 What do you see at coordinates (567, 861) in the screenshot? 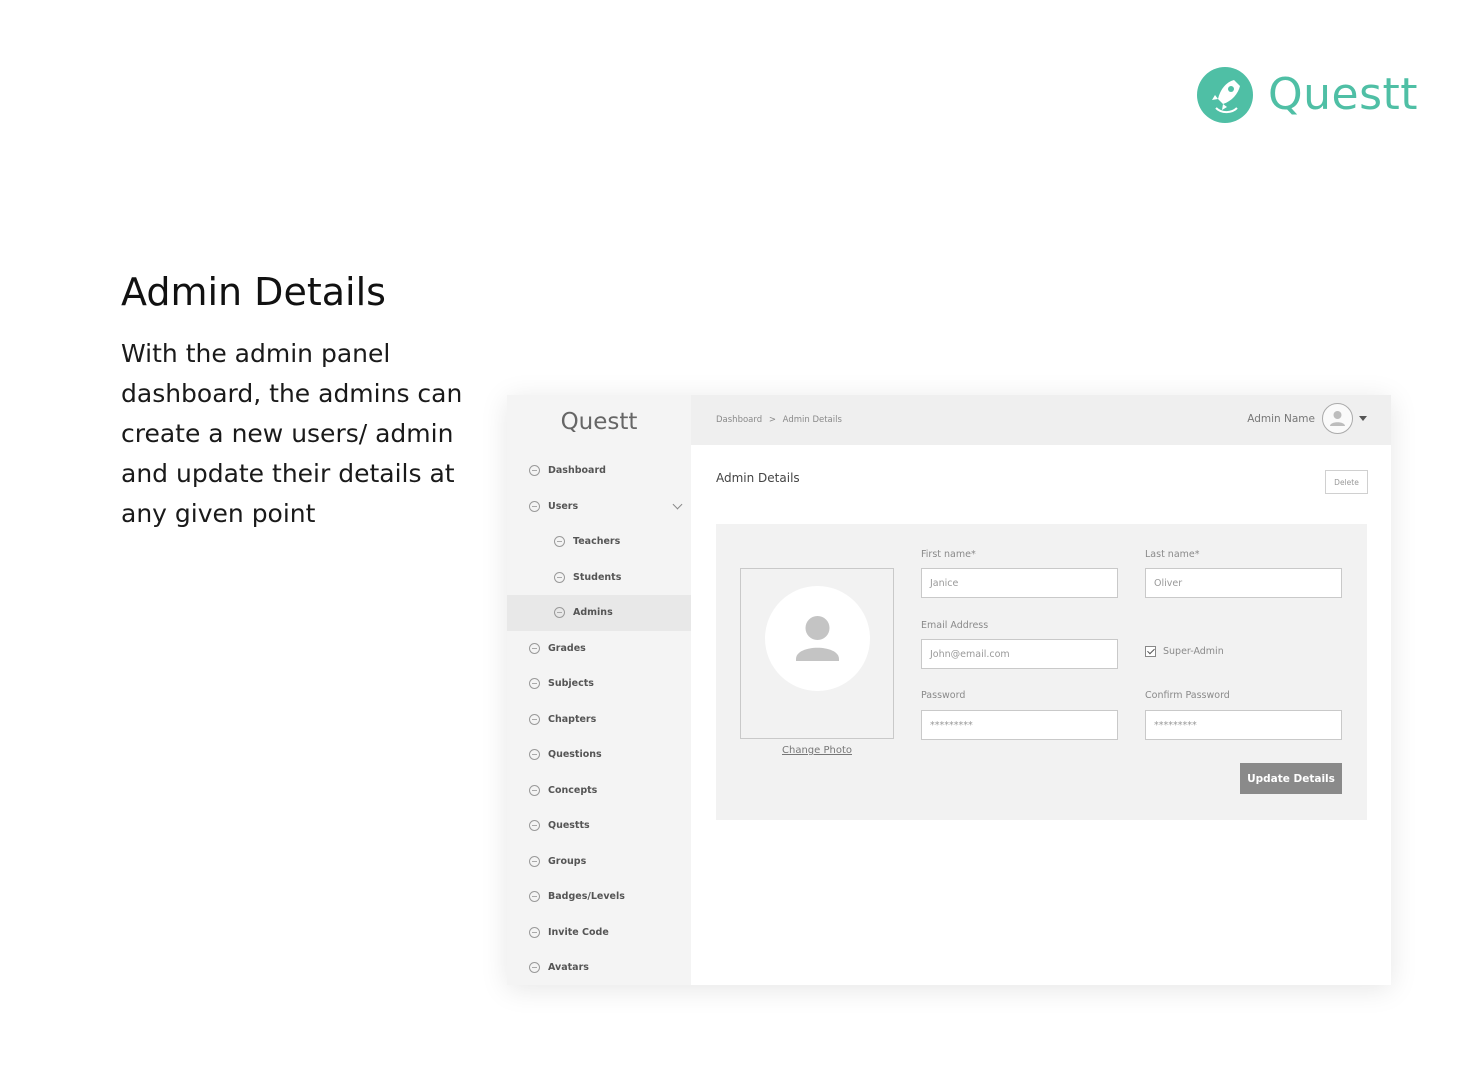
I see `sidebar-item-label: Groups` at bounding box center [567, 861].